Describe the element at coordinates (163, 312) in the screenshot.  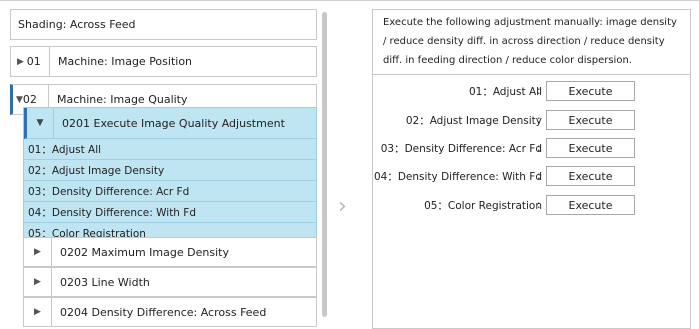
I see `tree-item-label: 0204 Density Difference: Across Feed` at that location.